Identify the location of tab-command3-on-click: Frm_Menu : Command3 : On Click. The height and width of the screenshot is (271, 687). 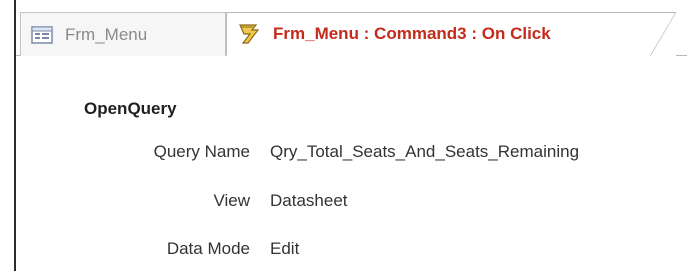
(451, 34).